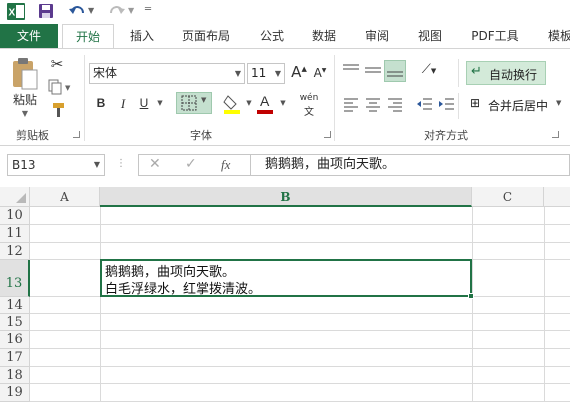  What do you see at coordinates (189, 103) in the screenshot?
I see `borders-icon` at bounding box center [189, 103].